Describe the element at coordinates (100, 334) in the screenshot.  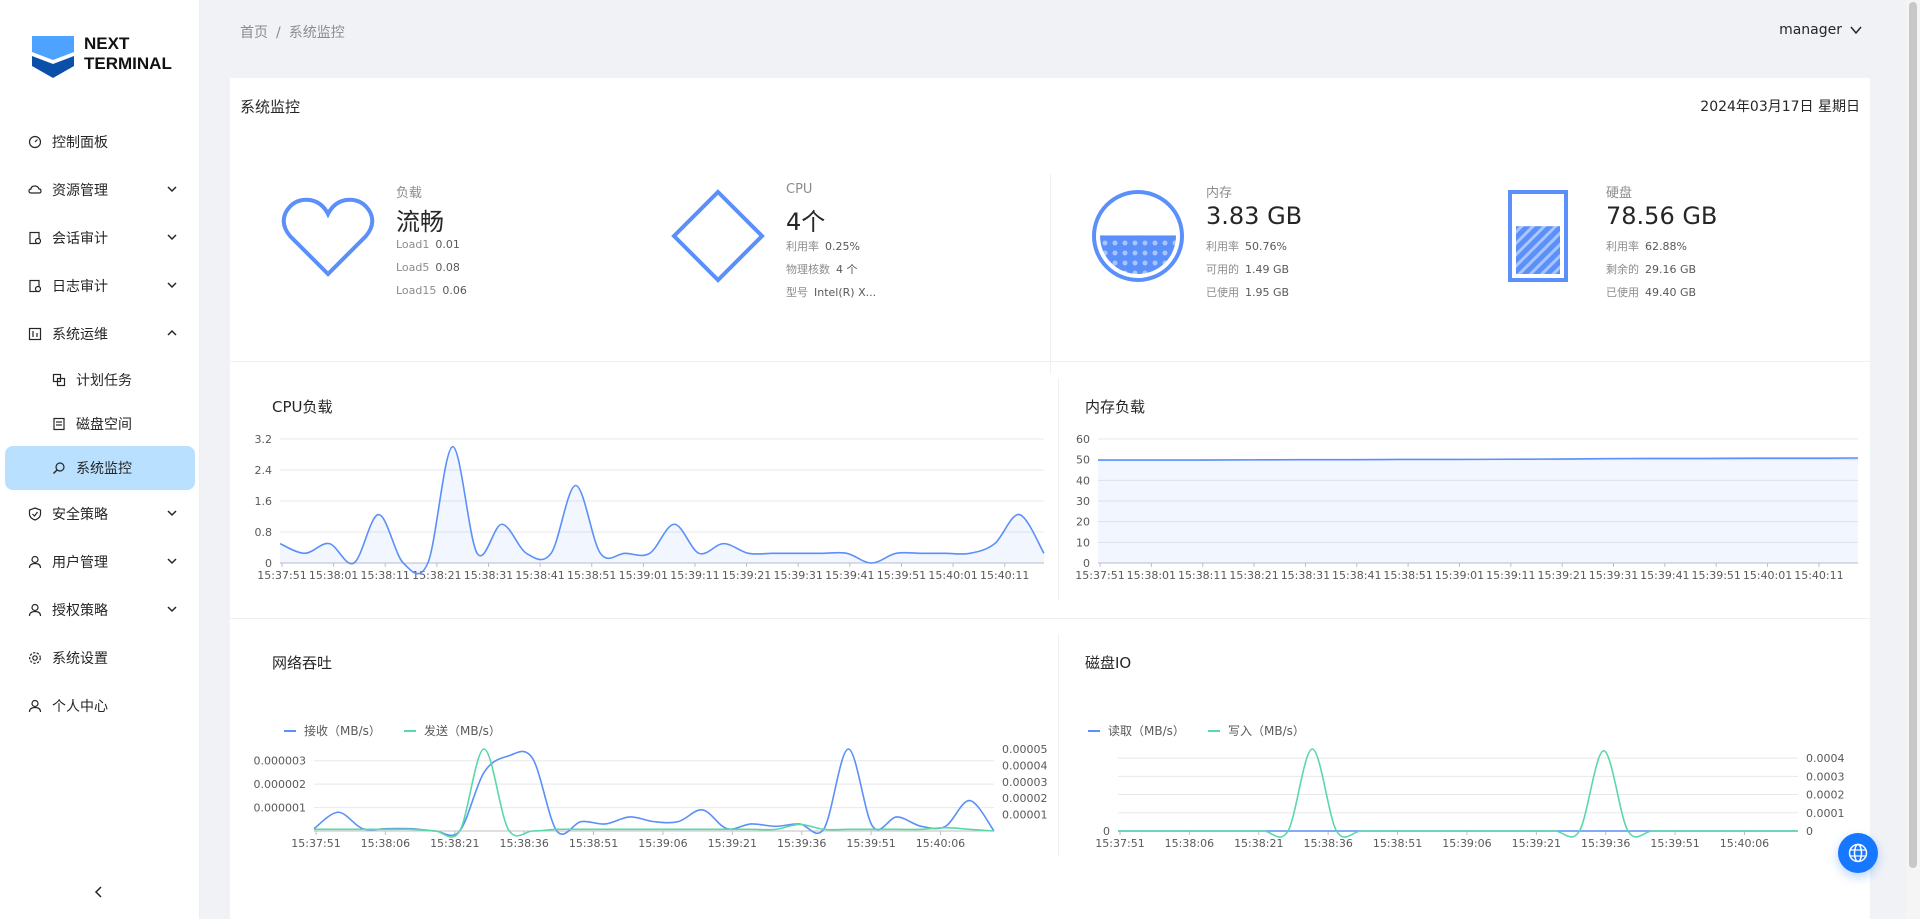
I see `sidebar-item-ops: 系统运维` at that location.